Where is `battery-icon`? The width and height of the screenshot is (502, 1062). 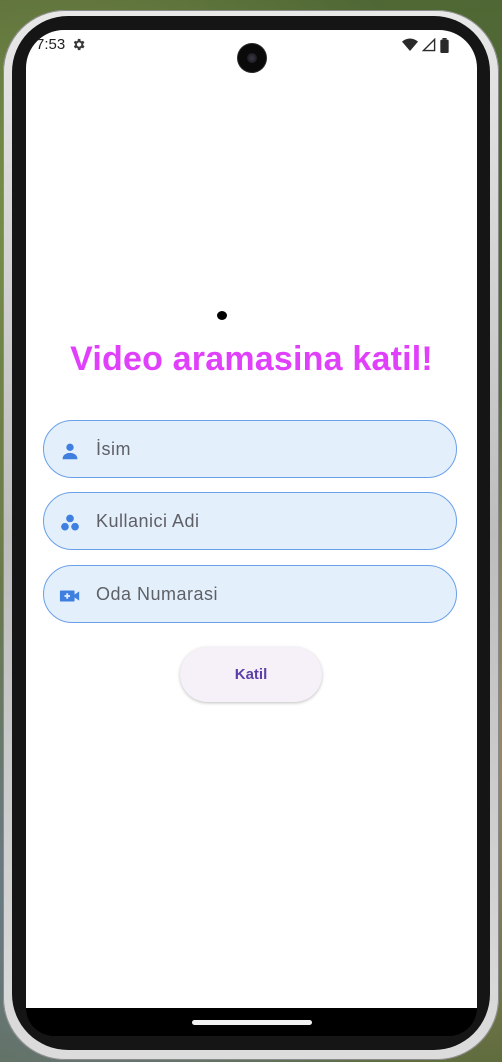
battery-icon is located at coordinates (444, 45).